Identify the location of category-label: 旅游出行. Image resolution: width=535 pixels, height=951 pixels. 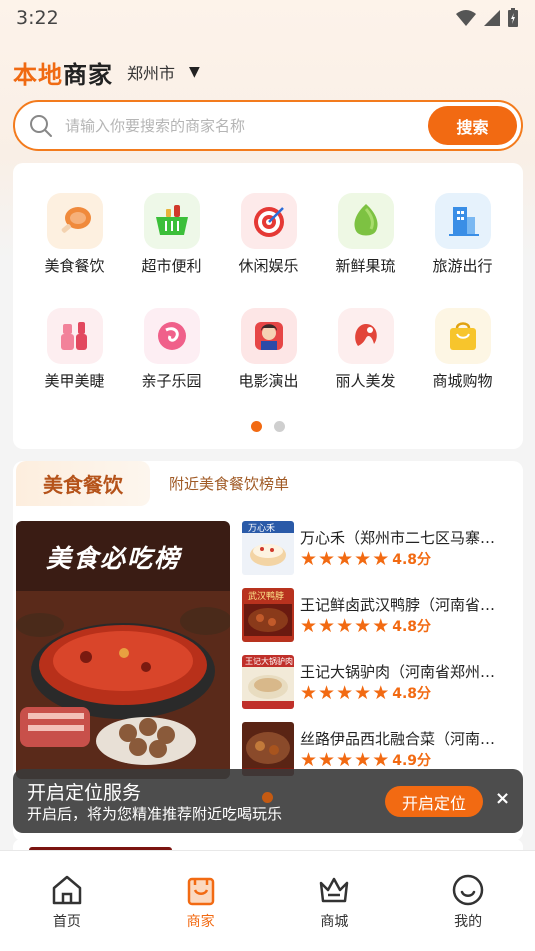
(462, 266).